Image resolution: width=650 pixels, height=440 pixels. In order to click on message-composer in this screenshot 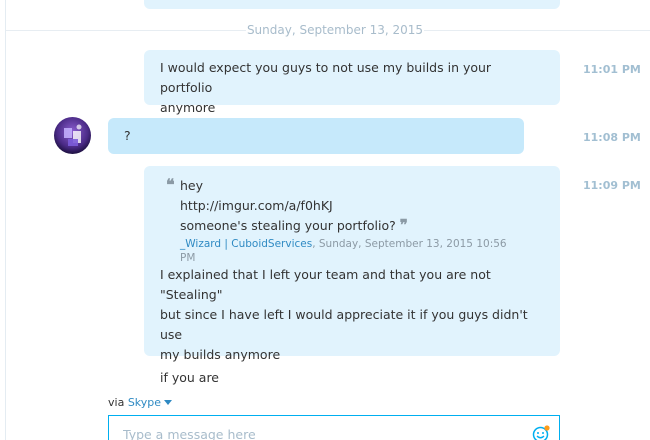, I will do `click(334, 427)`.